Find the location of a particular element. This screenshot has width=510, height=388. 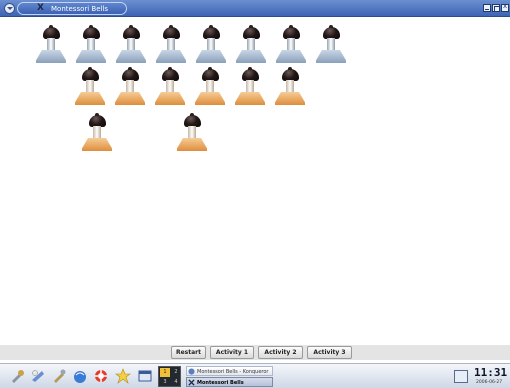

star-icon is located at coordinates (123, 376).